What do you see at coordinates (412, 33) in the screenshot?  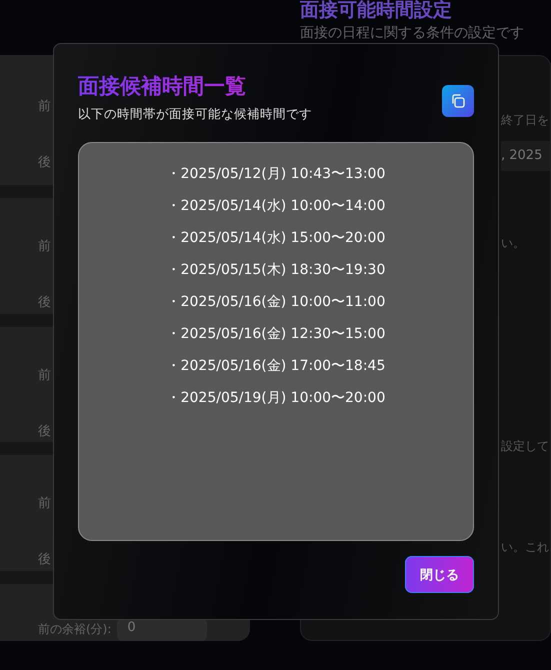 I see `page-subtitle: 面接の日程に関する条件の設定です` at bounding box center [412, 33].